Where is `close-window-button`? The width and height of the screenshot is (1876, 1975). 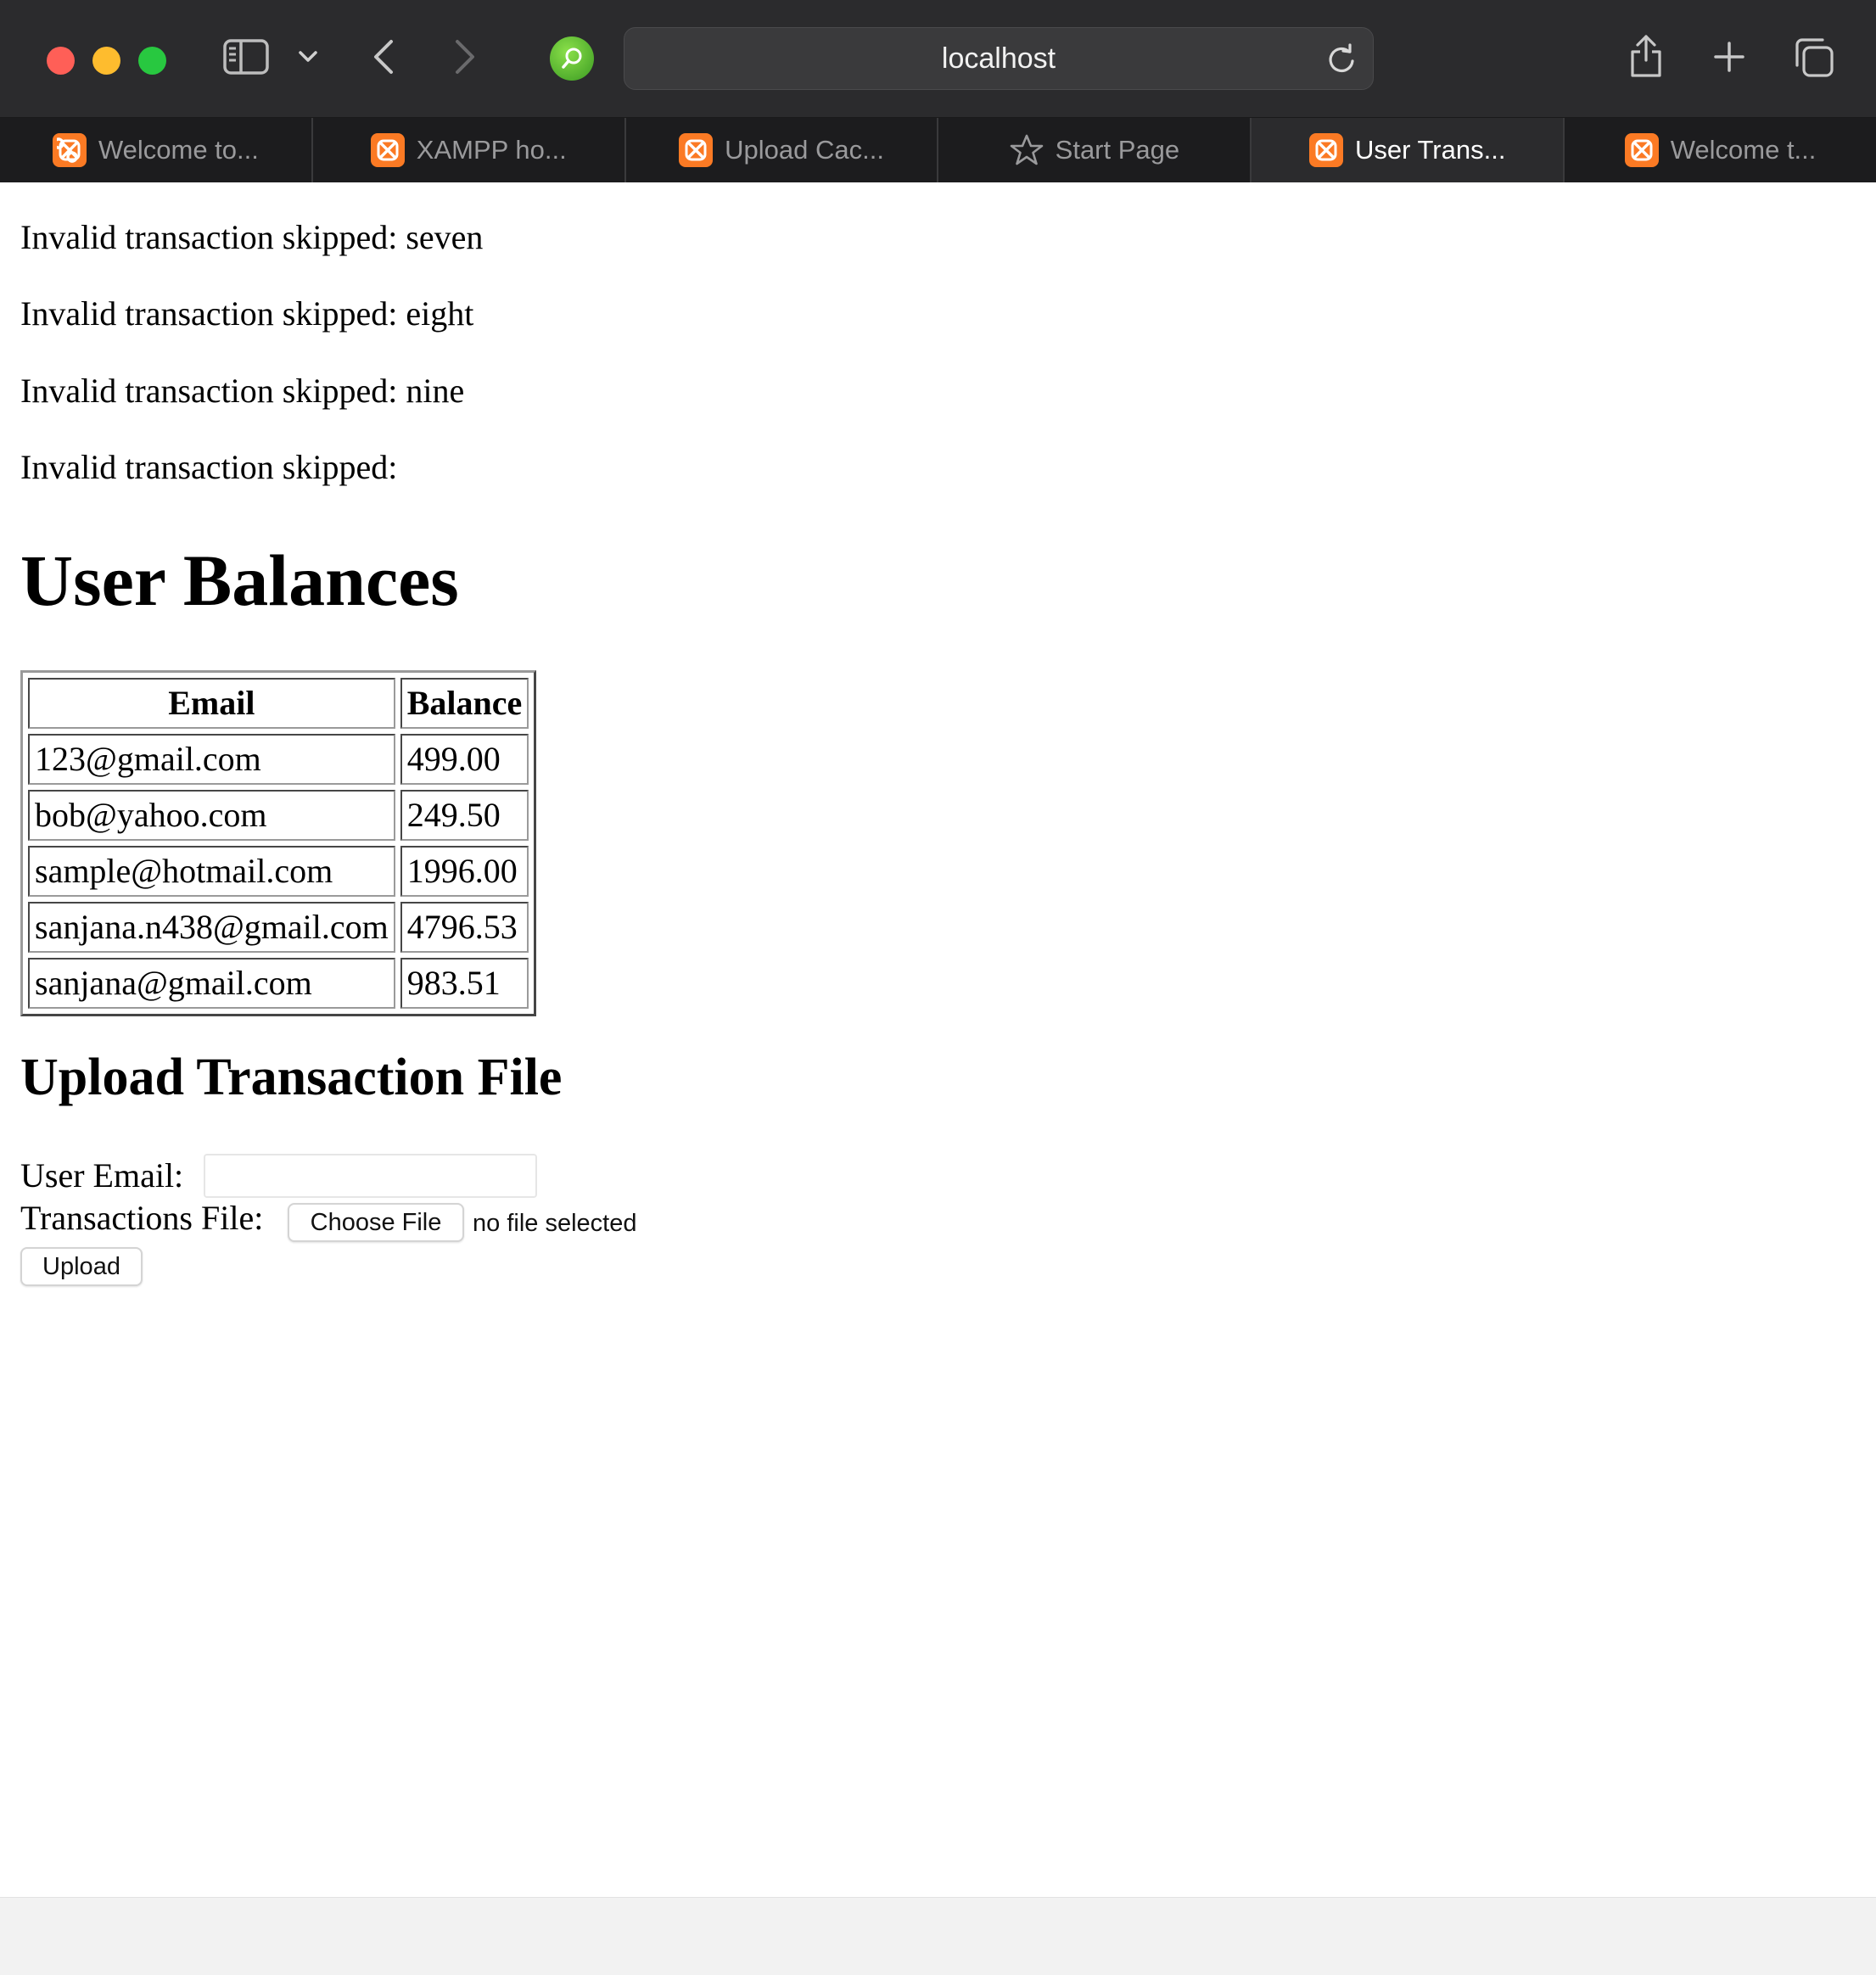 close-window-button is located at coordinates (61, 61).